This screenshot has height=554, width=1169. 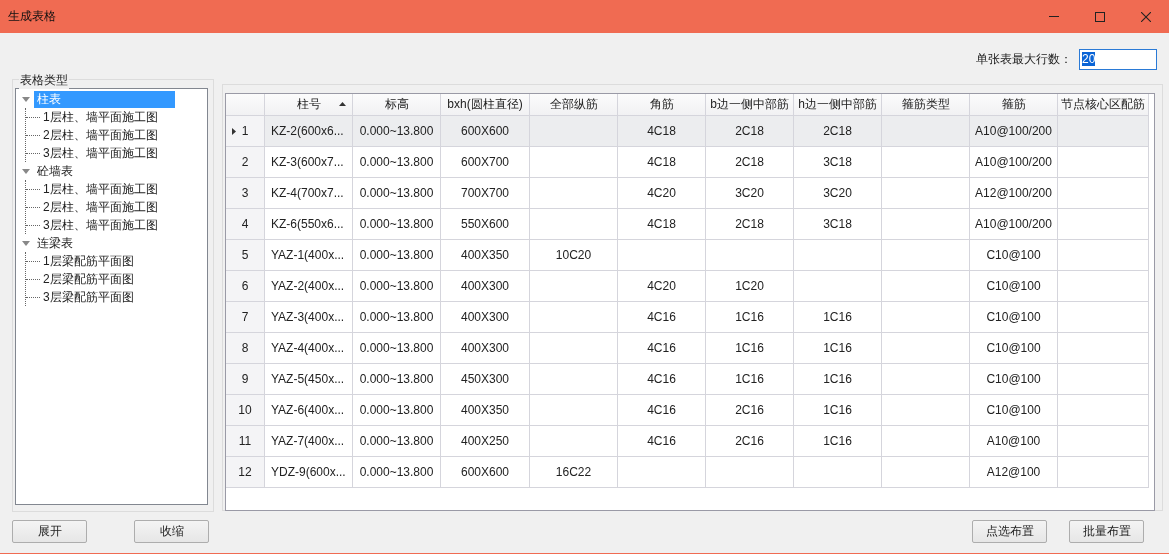 What do you see at coordinates (485, 348) in the screenshot?
I see `table-cell: 400X300` at bounding box center [485, 348].